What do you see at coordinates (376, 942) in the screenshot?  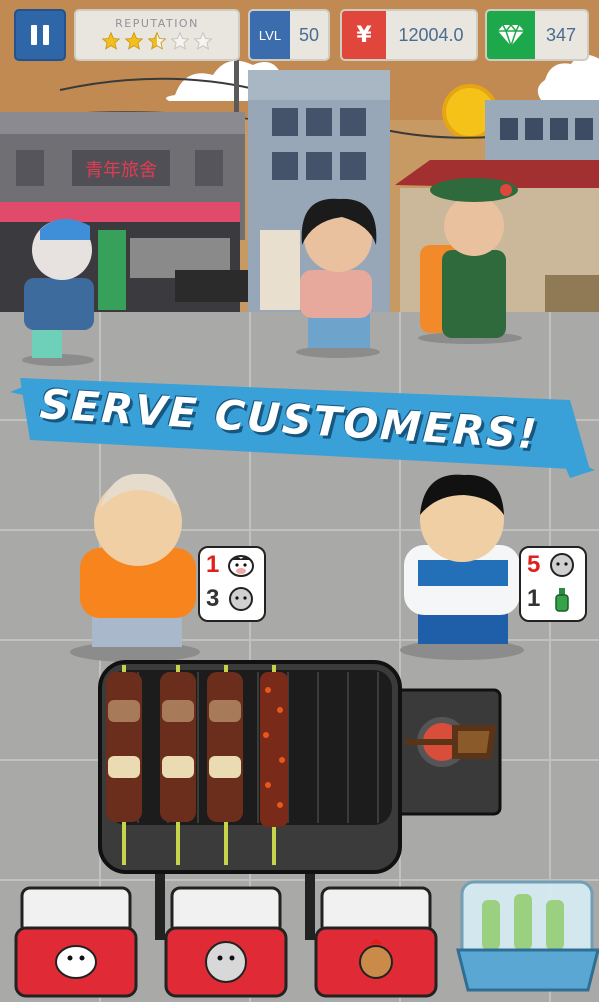 I see `cooler-chicken` at bounding box center [376, 942].